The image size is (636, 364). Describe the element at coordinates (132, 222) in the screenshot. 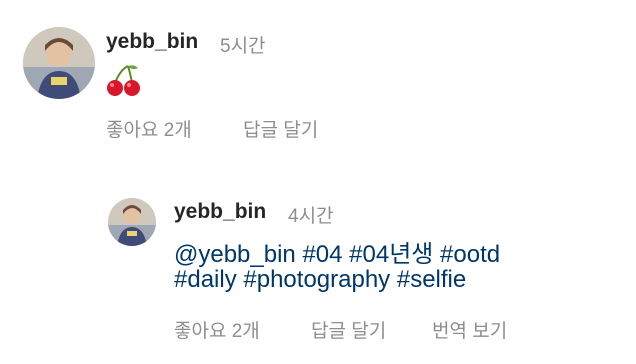

I see `reply-avatar` at that location.